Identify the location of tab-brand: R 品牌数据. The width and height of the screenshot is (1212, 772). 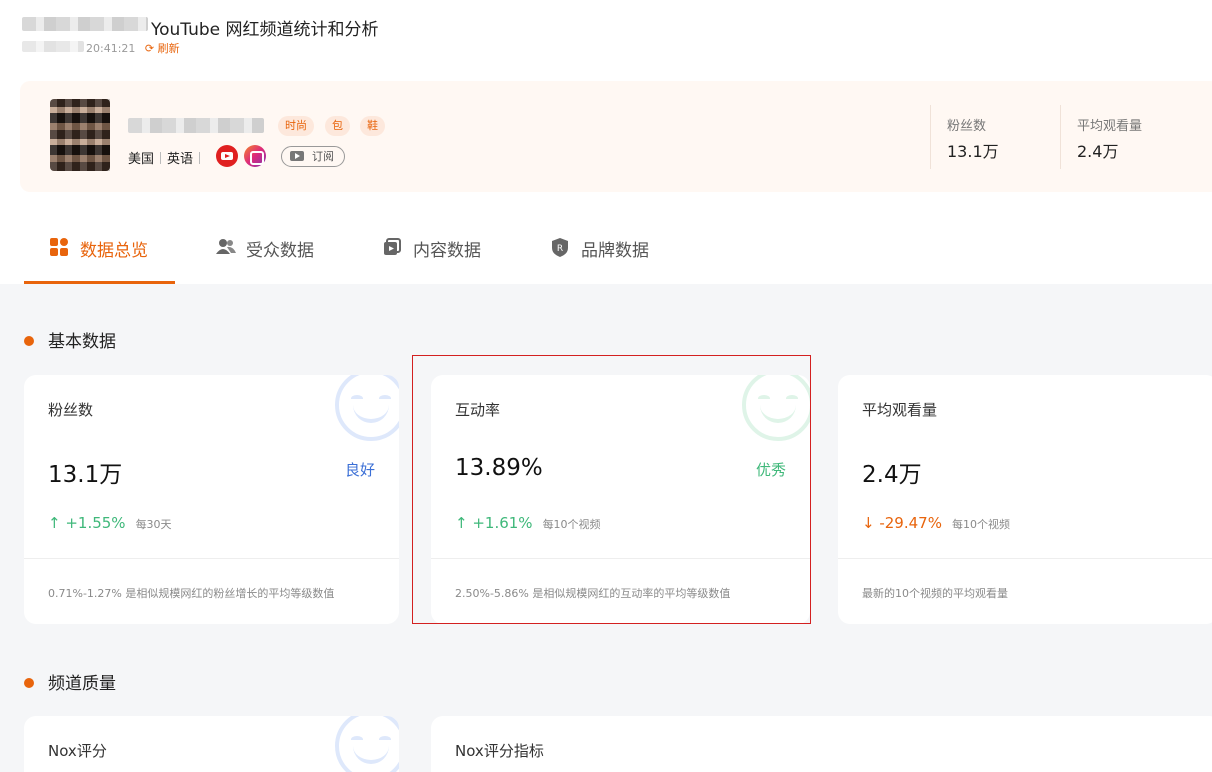
(600, 249).